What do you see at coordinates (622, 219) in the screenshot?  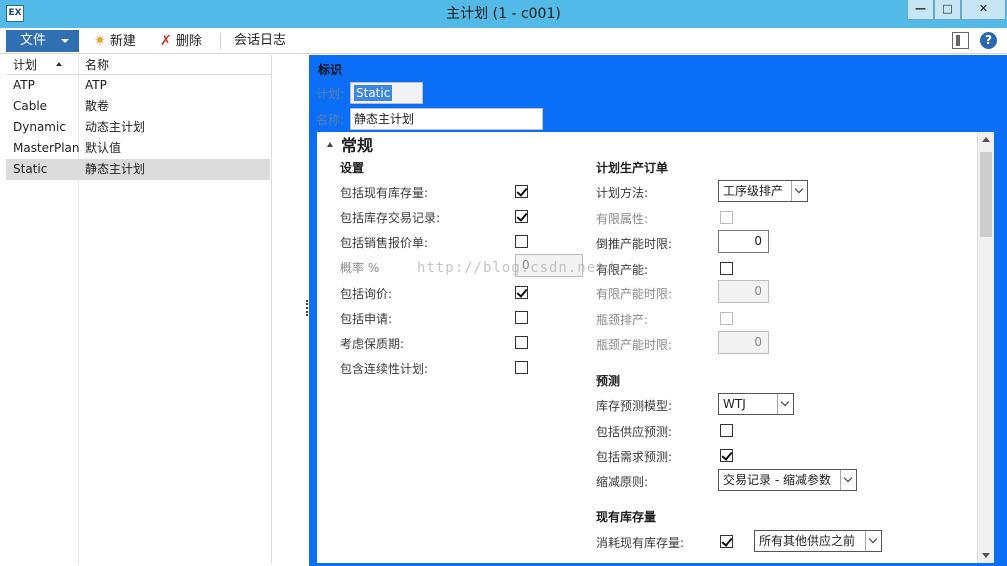 I see `finite-property-label: 有限属性:` at bounding box center [622, 219].